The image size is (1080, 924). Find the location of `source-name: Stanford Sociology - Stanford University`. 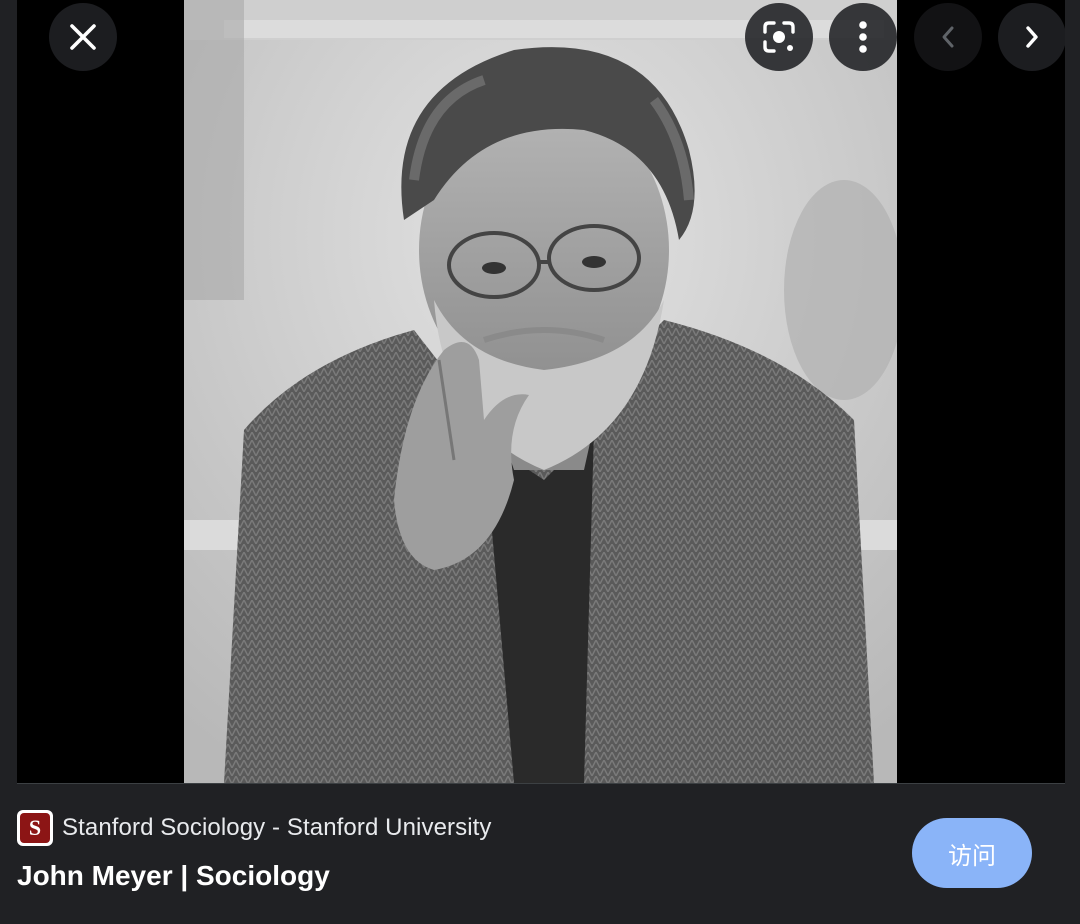

source-name: Stanford Sociology - Stanford University is located at coordinates (277, 828).